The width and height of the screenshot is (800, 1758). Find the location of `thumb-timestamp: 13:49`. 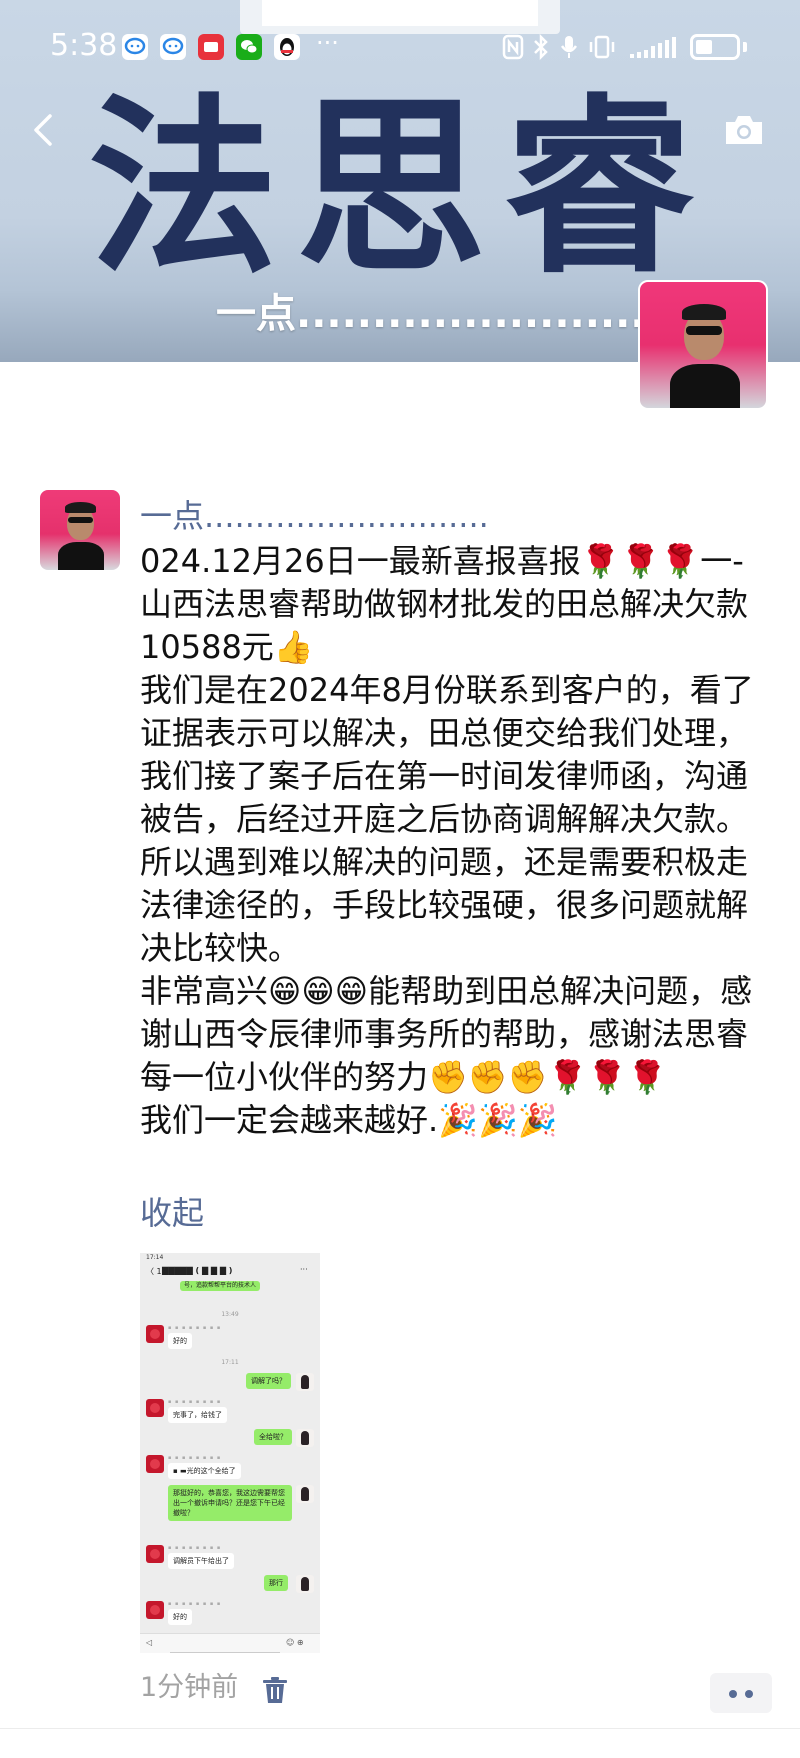

thumb-timestamp: 13:49 is located at coordinates (230, 1314).